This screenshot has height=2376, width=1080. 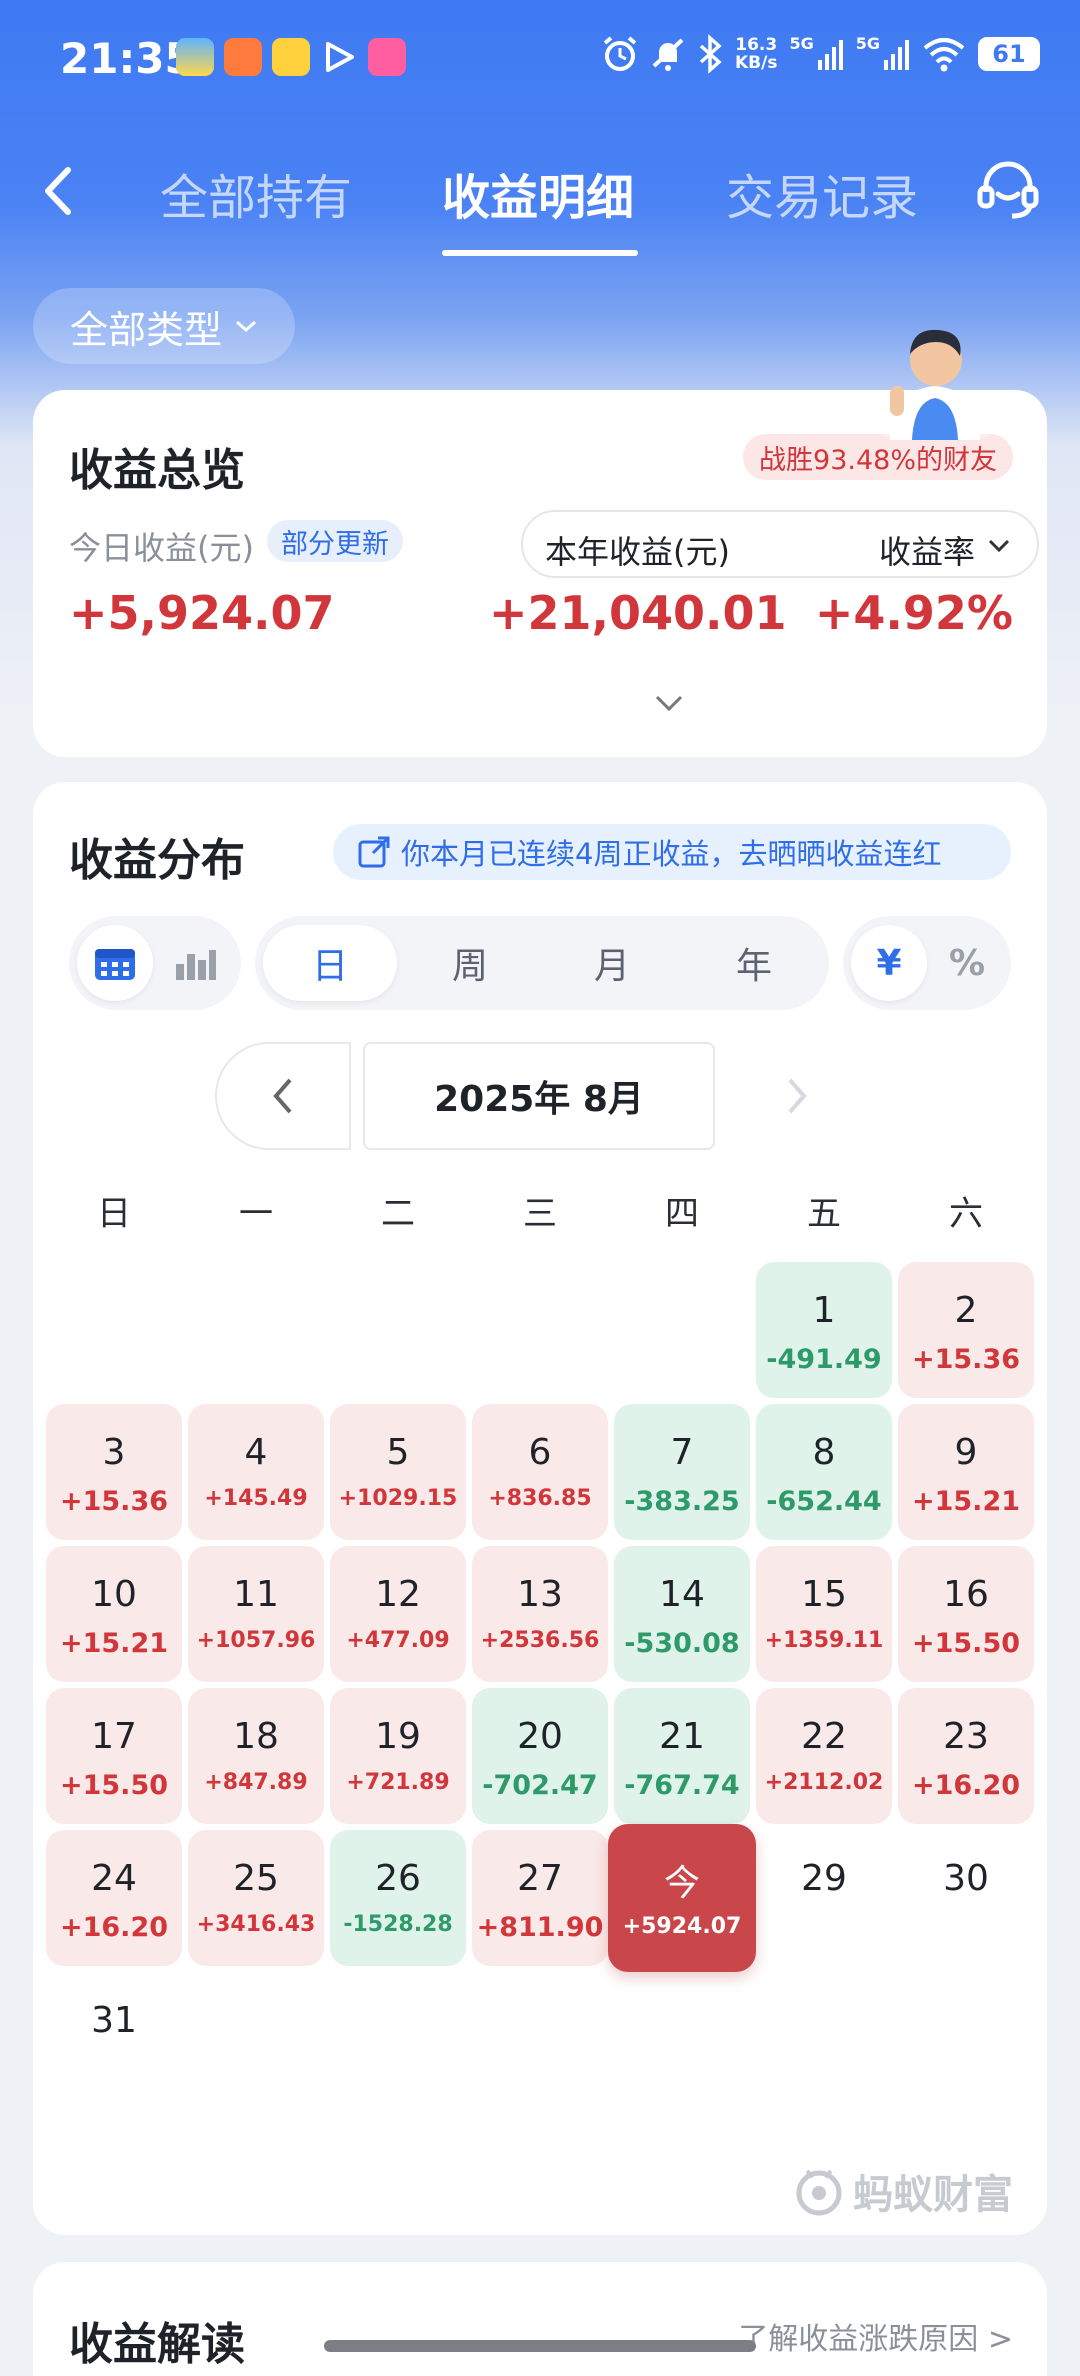 What do you see at coordinates (398, 1498) in the screenshot?
I see `day-earnings: +1029.15` at bounding box center [398, 1498].